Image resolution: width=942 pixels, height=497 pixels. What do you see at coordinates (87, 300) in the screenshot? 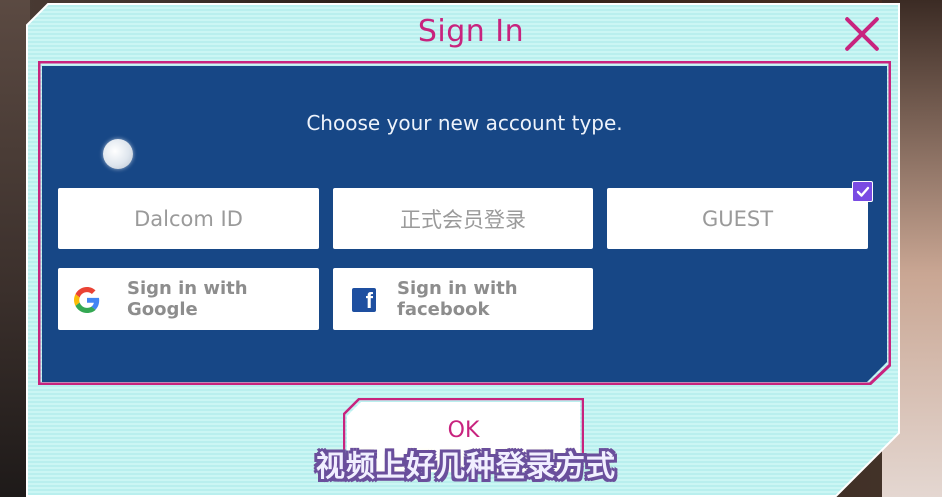
I see `google-icon` at bounding box center [87, 300].